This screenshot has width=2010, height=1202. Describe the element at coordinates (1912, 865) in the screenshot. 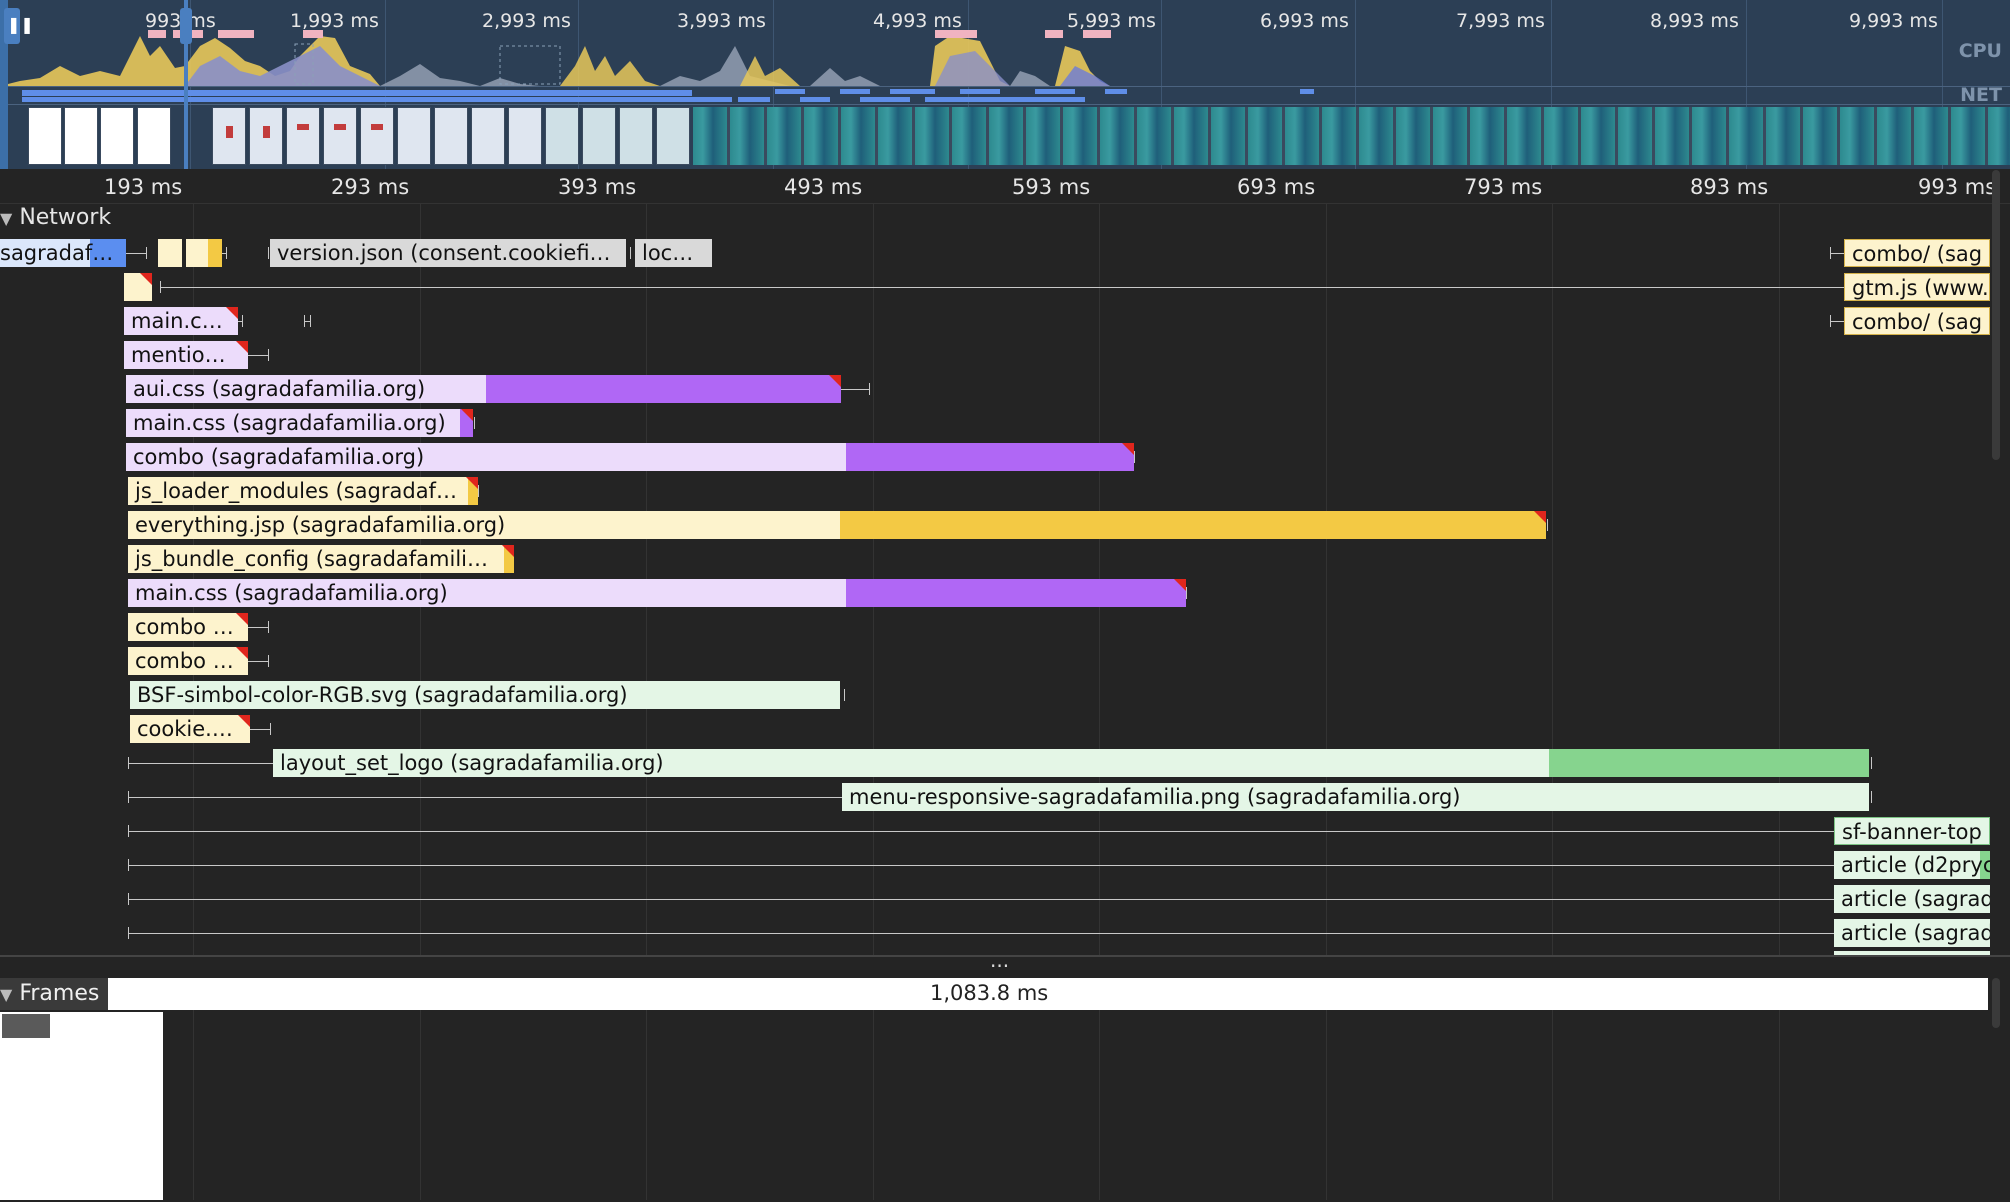

I see `network-request-bar: article (d2pryc` at that location.